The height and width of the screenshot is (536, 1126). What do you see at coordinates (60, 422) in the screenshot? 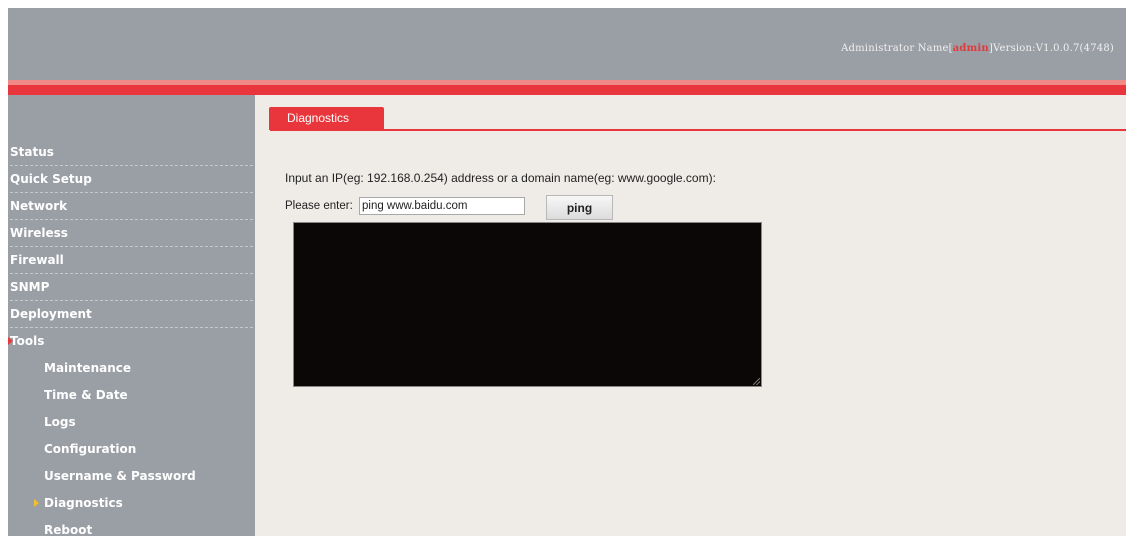
I see `sidebar-subitem-label: Logs` at bounding box center [60, 422].